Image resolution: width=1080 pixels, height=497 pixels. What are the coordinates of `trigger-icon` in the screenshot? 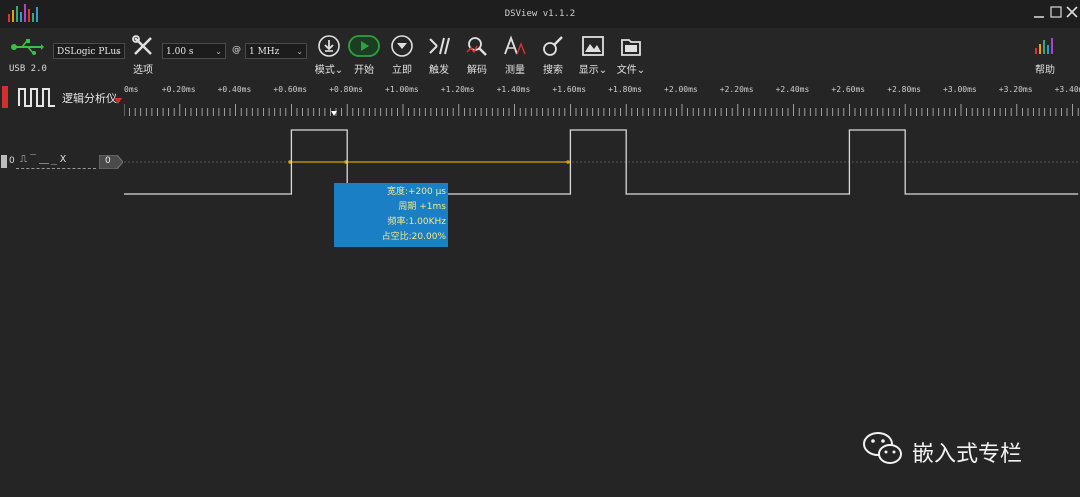 It's located at (439, 46).